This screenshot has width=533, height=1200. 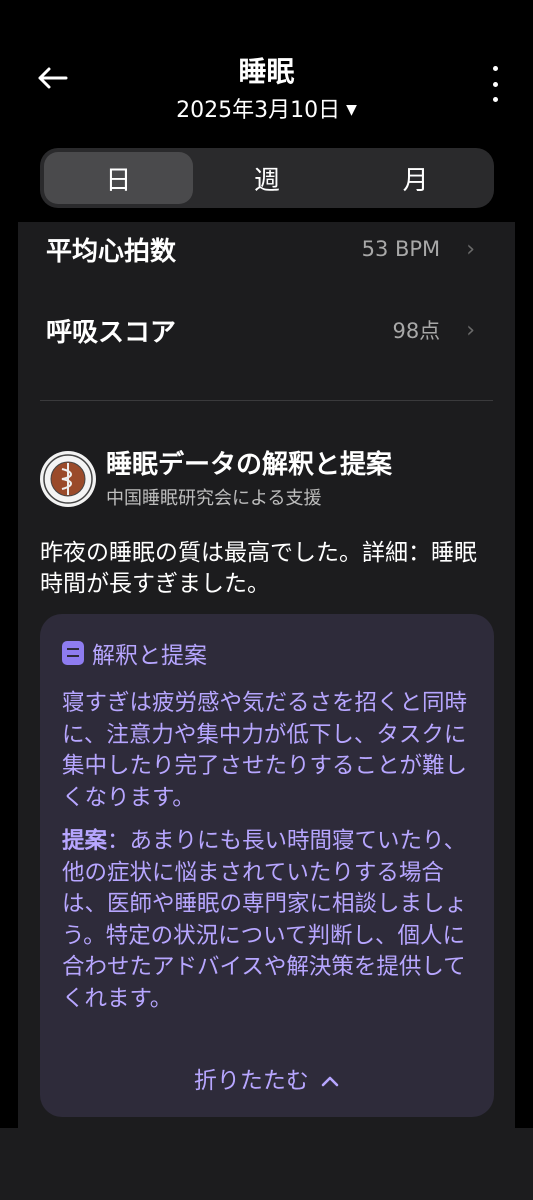 What do you see at coordinates (495, 84) in the screenshot?
I see `more-options-button` at bounding box center [495, 84].